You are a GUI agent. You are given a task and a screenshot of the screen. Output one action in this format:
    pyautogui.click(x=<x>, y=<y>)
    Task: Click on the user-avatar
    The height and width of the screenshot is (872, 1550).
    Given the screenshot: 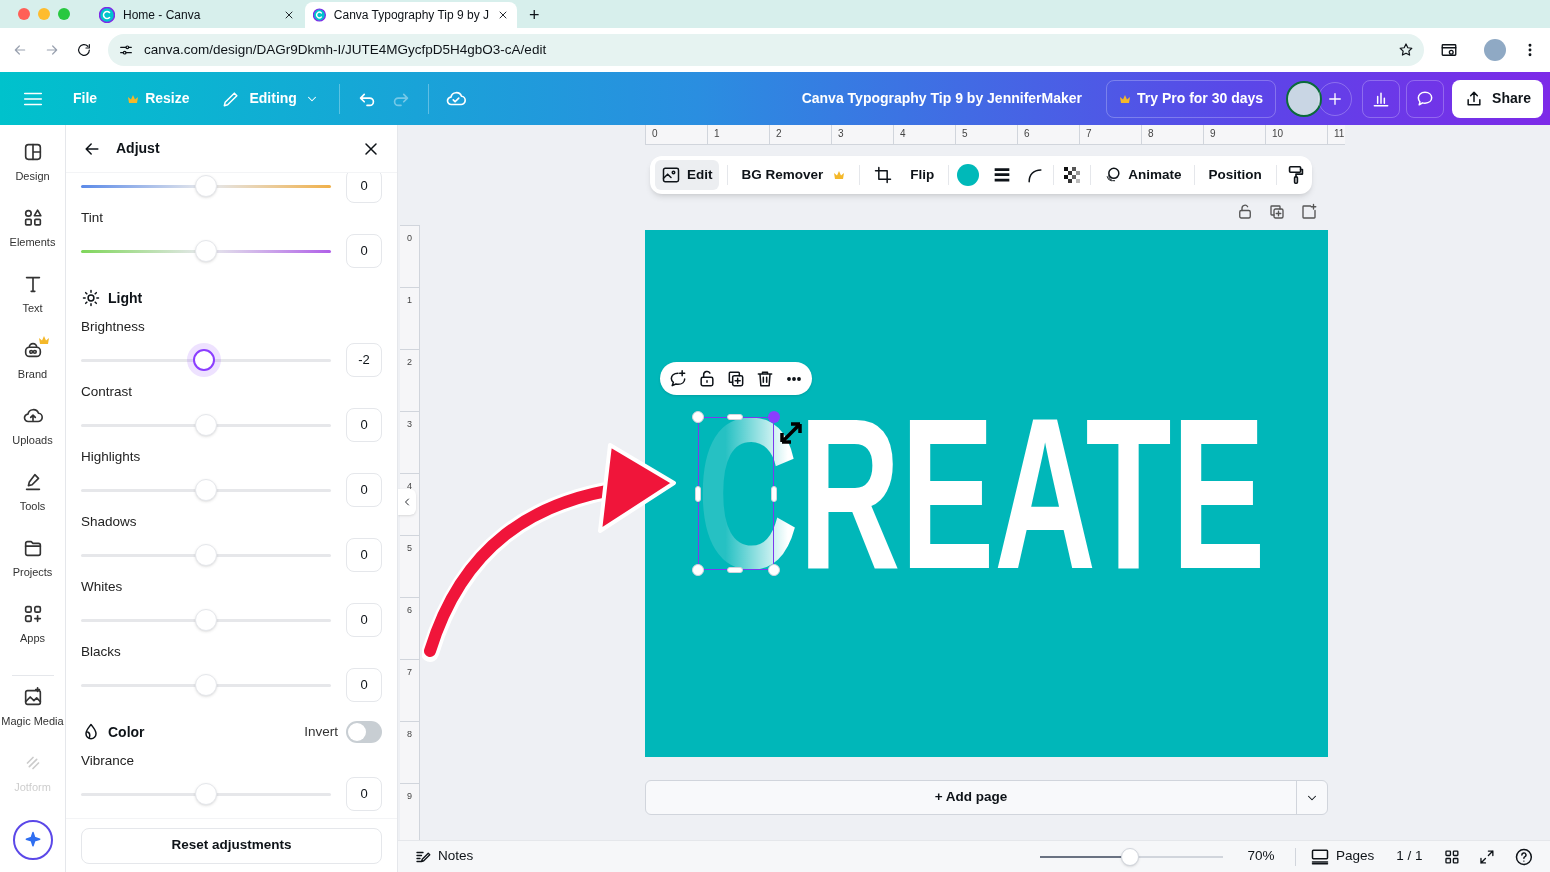 What is the action you would take?
    pyautogui.click(x=1304, y=98)
    